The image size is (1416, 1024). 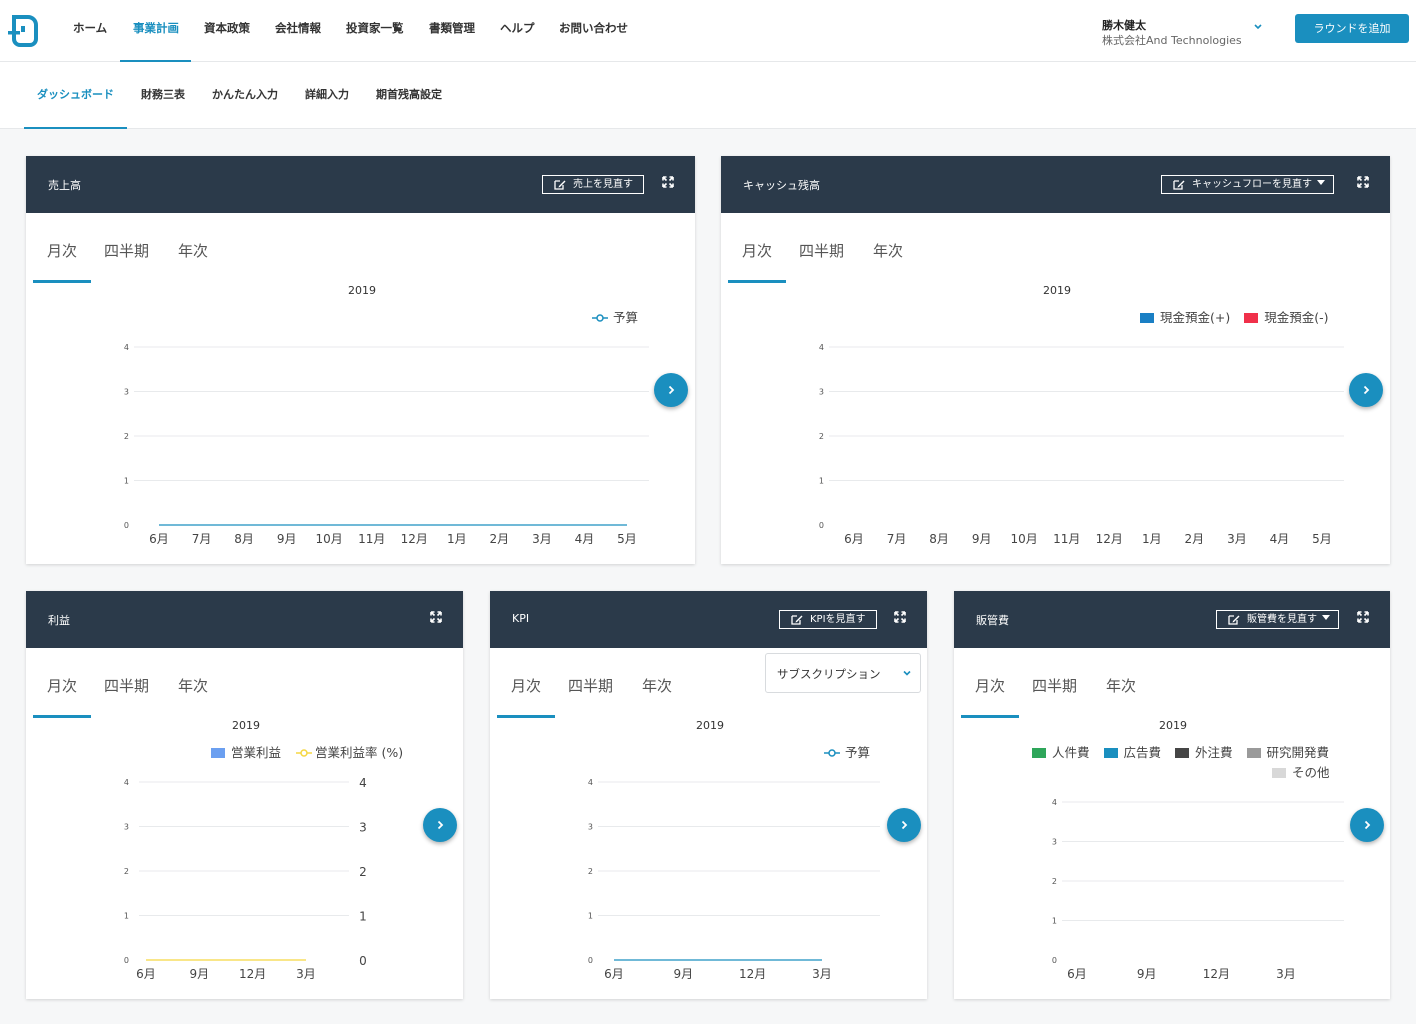 I want to click on chevron-down-icon, so click(x=1258, y=26).